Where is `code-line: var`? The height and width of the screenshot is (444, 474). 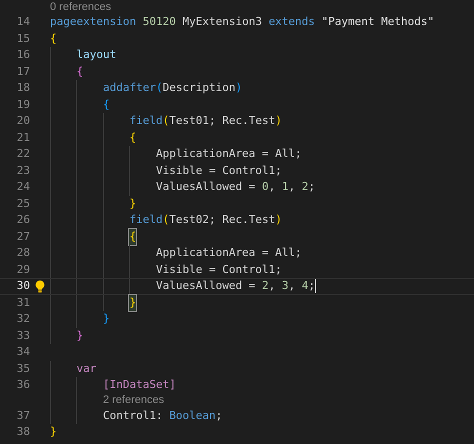
code-line: var is located at coordinates (86, 368).